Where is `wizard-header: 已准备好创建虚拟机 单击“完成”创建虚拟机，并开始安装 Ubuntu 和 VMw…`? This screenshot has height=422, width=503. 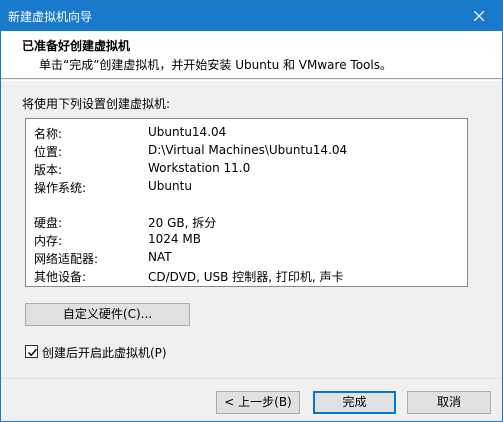 wizard-header: 已准备好创建虚拟机 单击“完成”创建虚拟机，并开始安装 Ubuntu 和 VMw… is located at coordinates (251, 55).